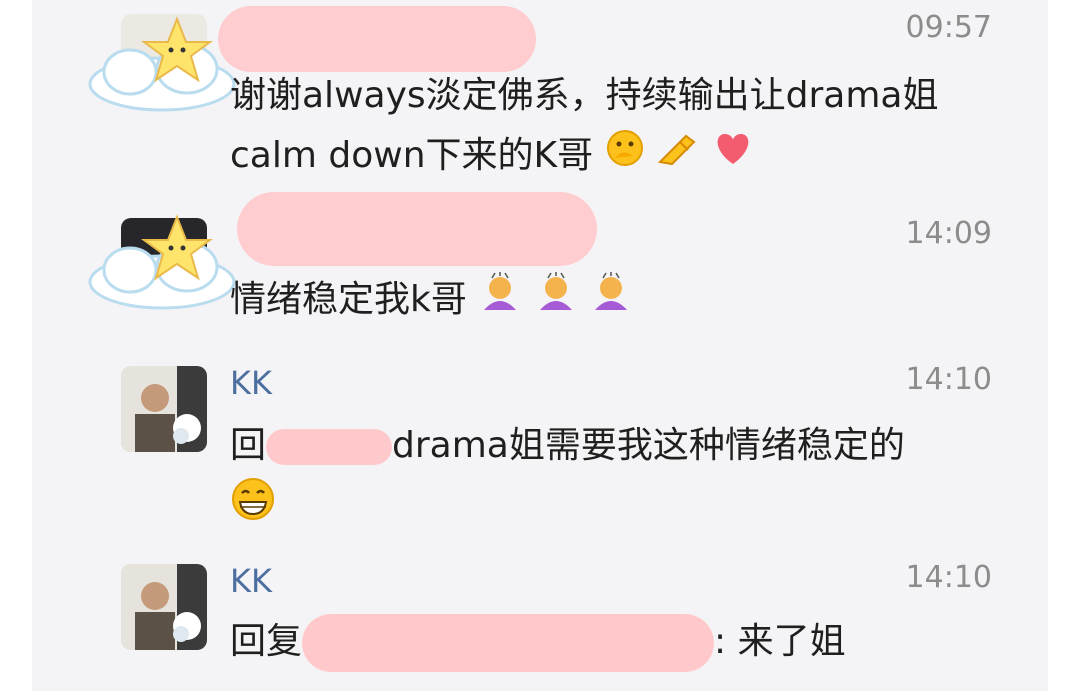 The height and width of the screenshot is (691, 1080). I want to click on message-text: 回复 : 来了姐, so click(625, 642).